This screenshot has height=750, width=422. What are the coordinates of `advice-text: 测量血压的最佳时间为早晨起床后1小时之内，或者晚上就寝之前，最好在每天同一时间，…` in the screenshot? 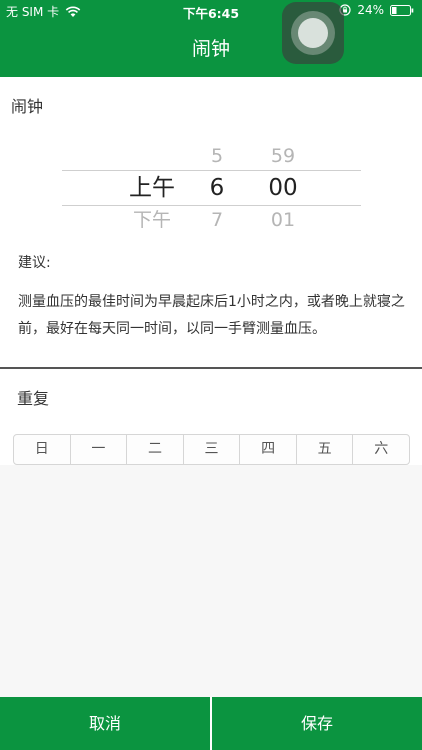 It's located at (211, 315).